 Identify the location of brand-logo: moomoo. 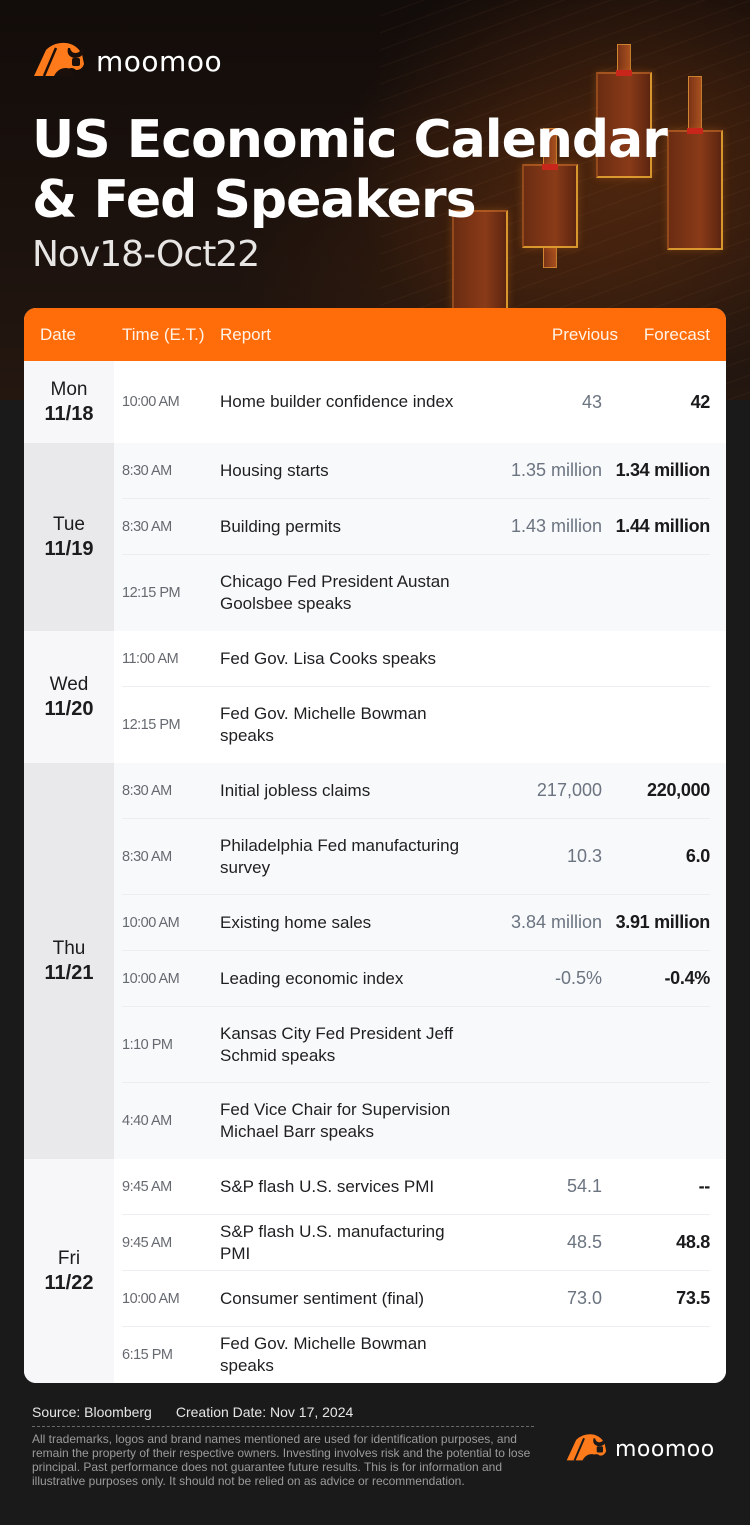
(127, 61).